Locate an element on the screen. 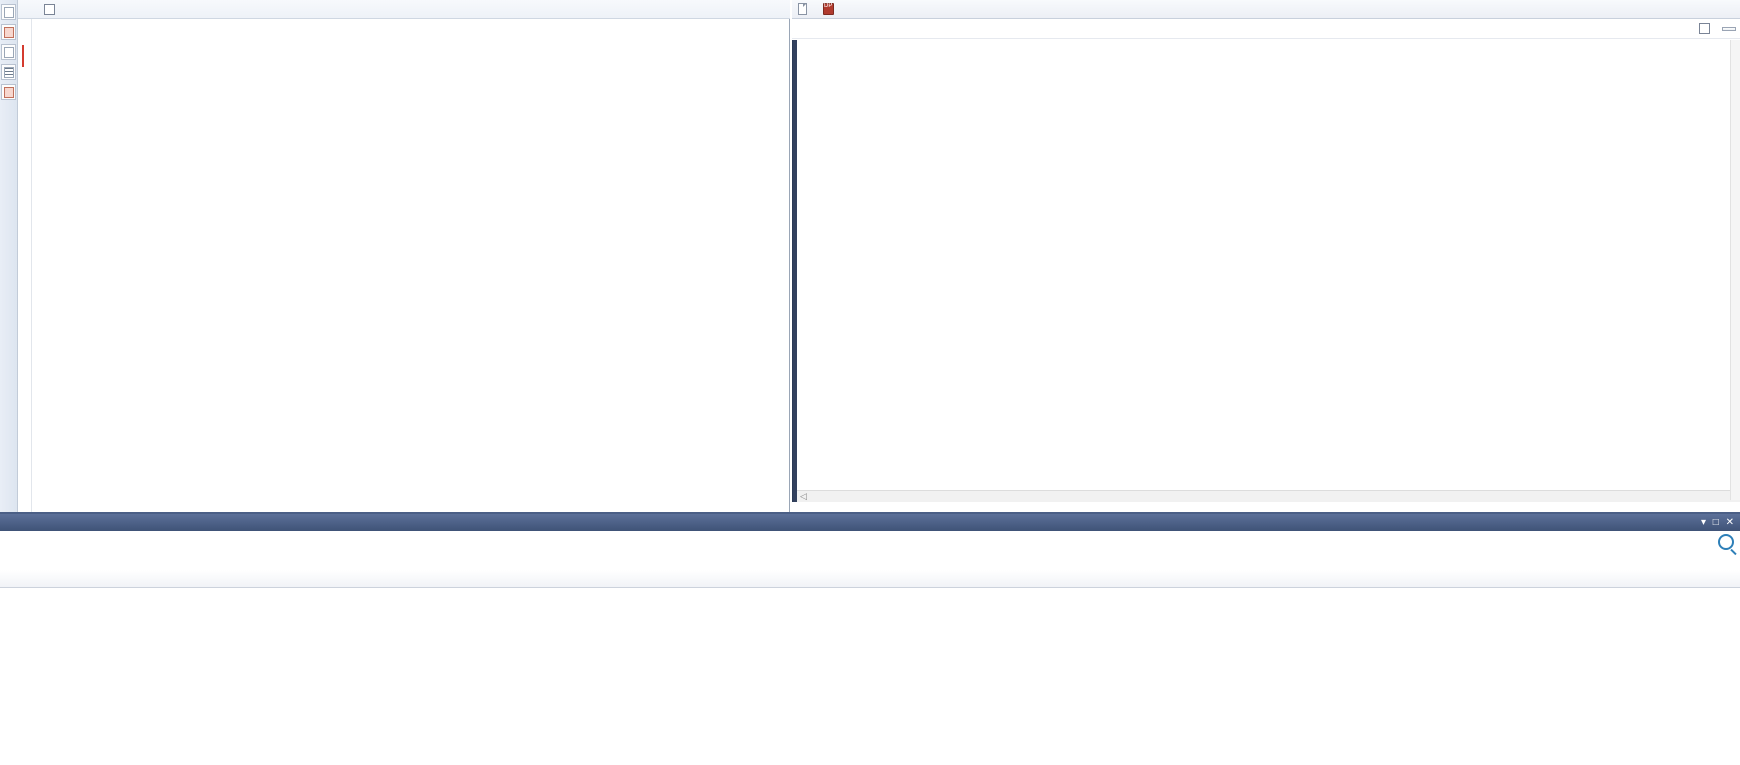 This screenshot has width=1740, height=765. tab-decompiled-source is located at coordinates (830, 9).